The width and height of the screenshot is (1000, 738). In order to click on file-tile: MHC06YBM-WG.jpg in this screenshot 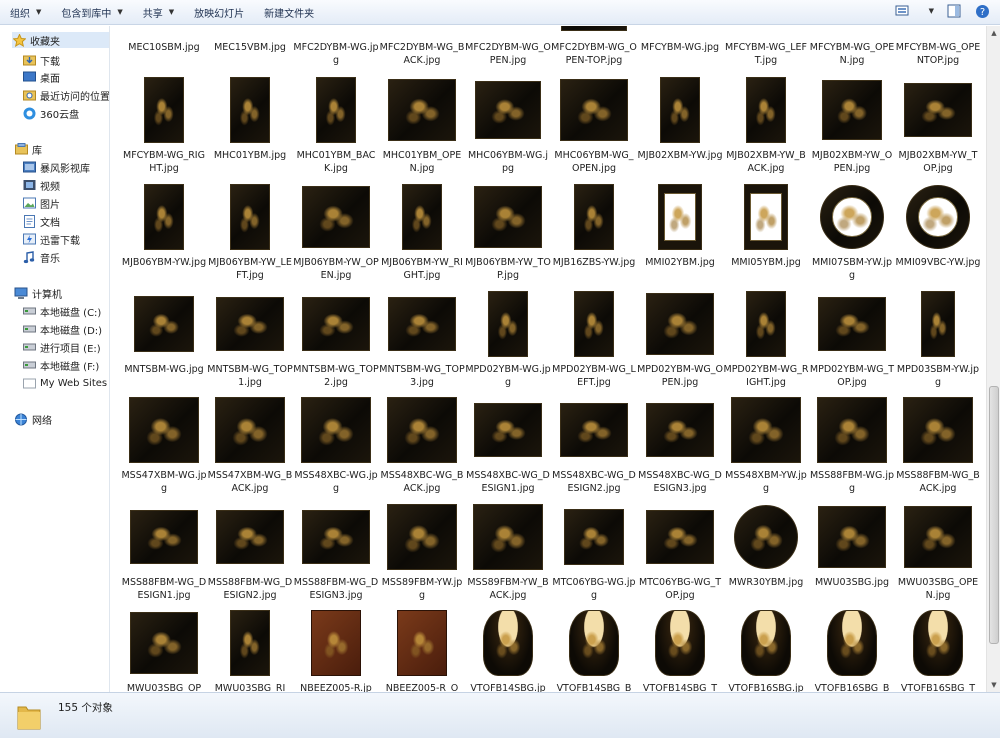, I will do `click(508, 129)`.